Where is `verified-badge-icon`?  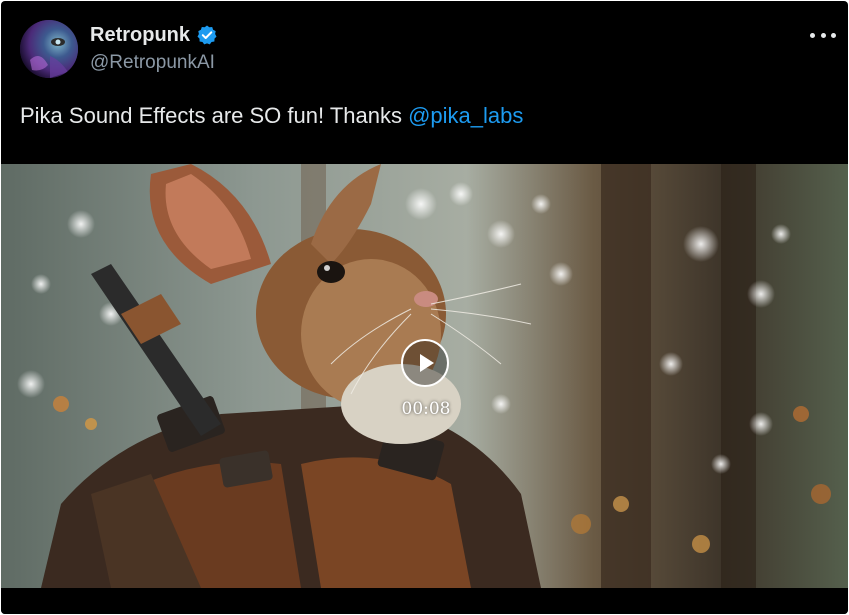 verified-badge-icon is located at coordinates (207, 35).